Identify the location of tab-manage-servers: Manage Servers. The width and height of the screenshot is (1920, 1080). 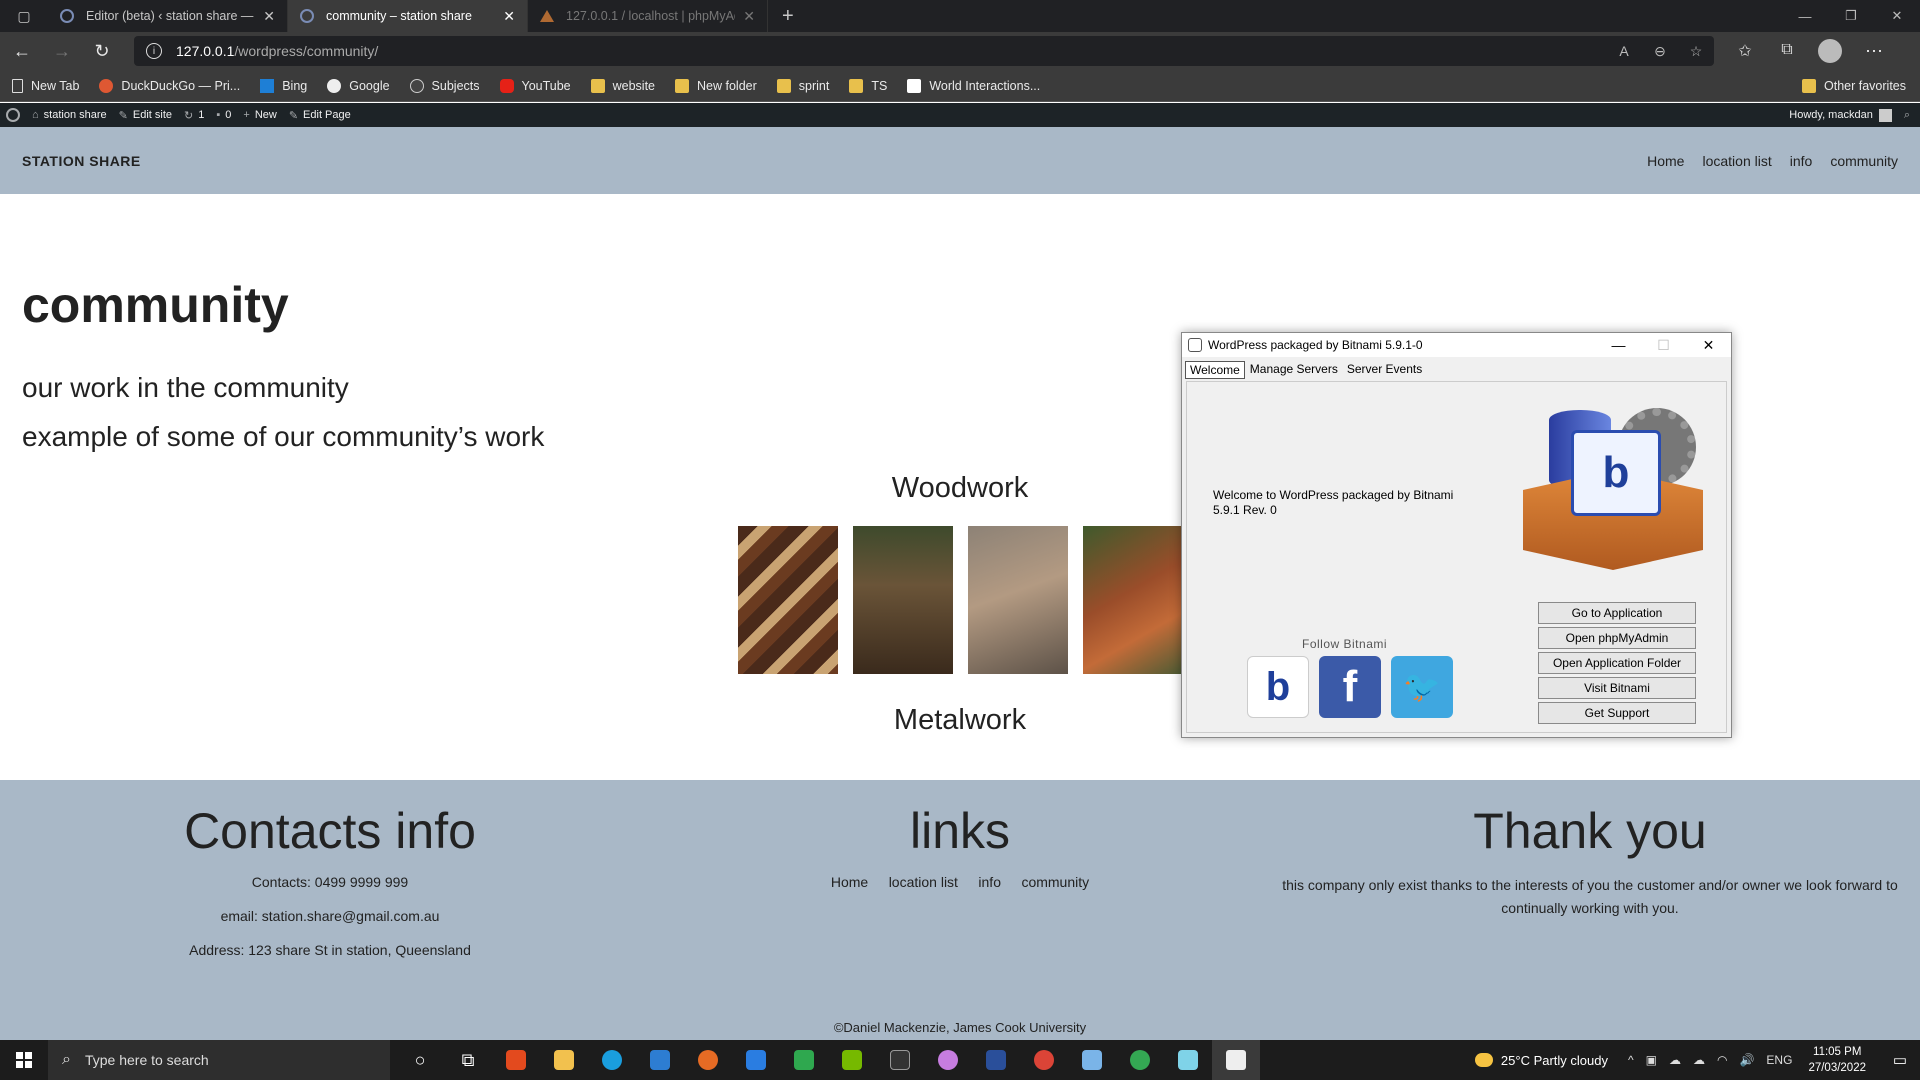
(1294, 370).